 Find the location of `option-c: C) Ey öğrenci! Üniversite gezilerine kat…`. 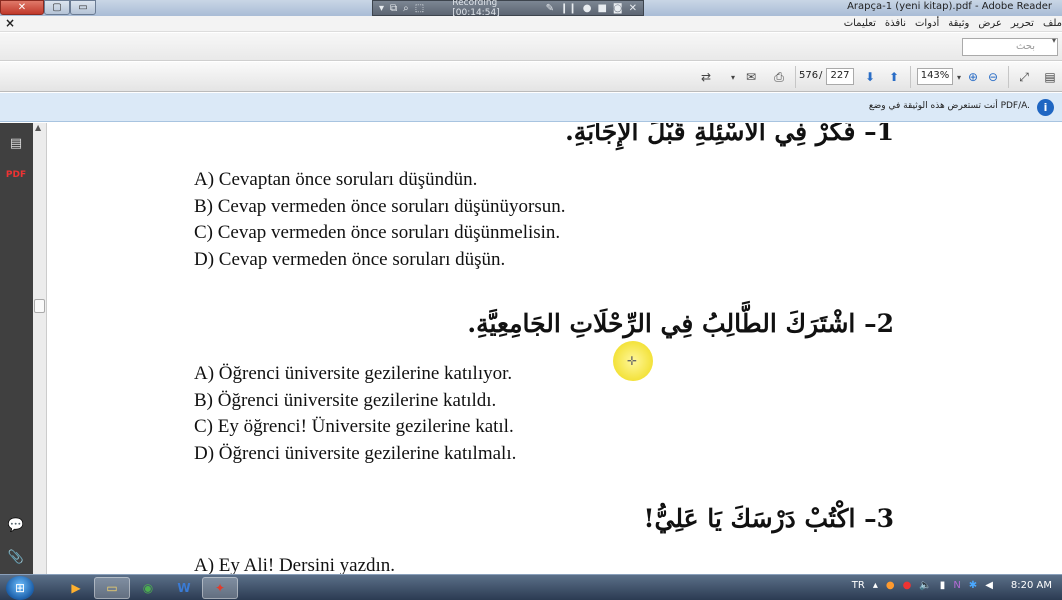

option-c: C) Ey öğrenci! Üniversite gezilerine kat… is located at coordinates (354, 426).